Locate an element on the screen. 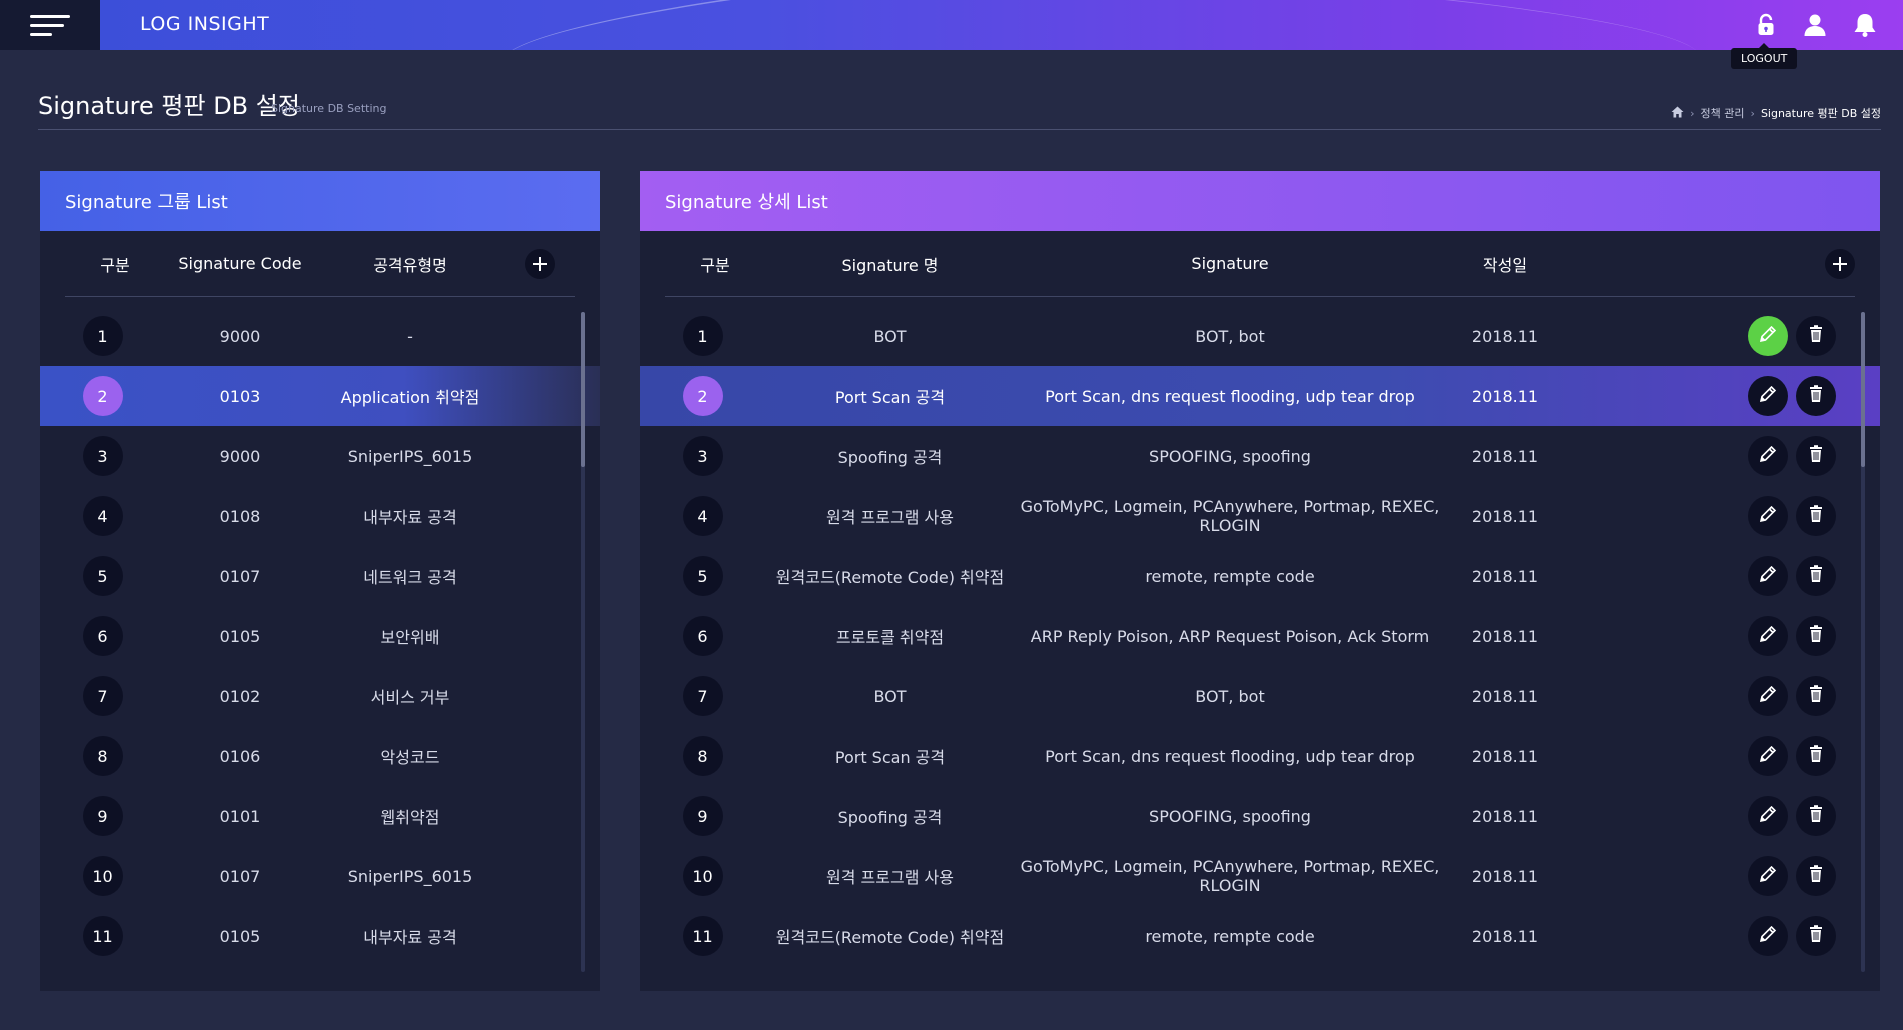 The height and width of the screenshot is (1030, 1903). table-row: 10 0107 SniperIPS_6015 is located at coordinates (320, 876).